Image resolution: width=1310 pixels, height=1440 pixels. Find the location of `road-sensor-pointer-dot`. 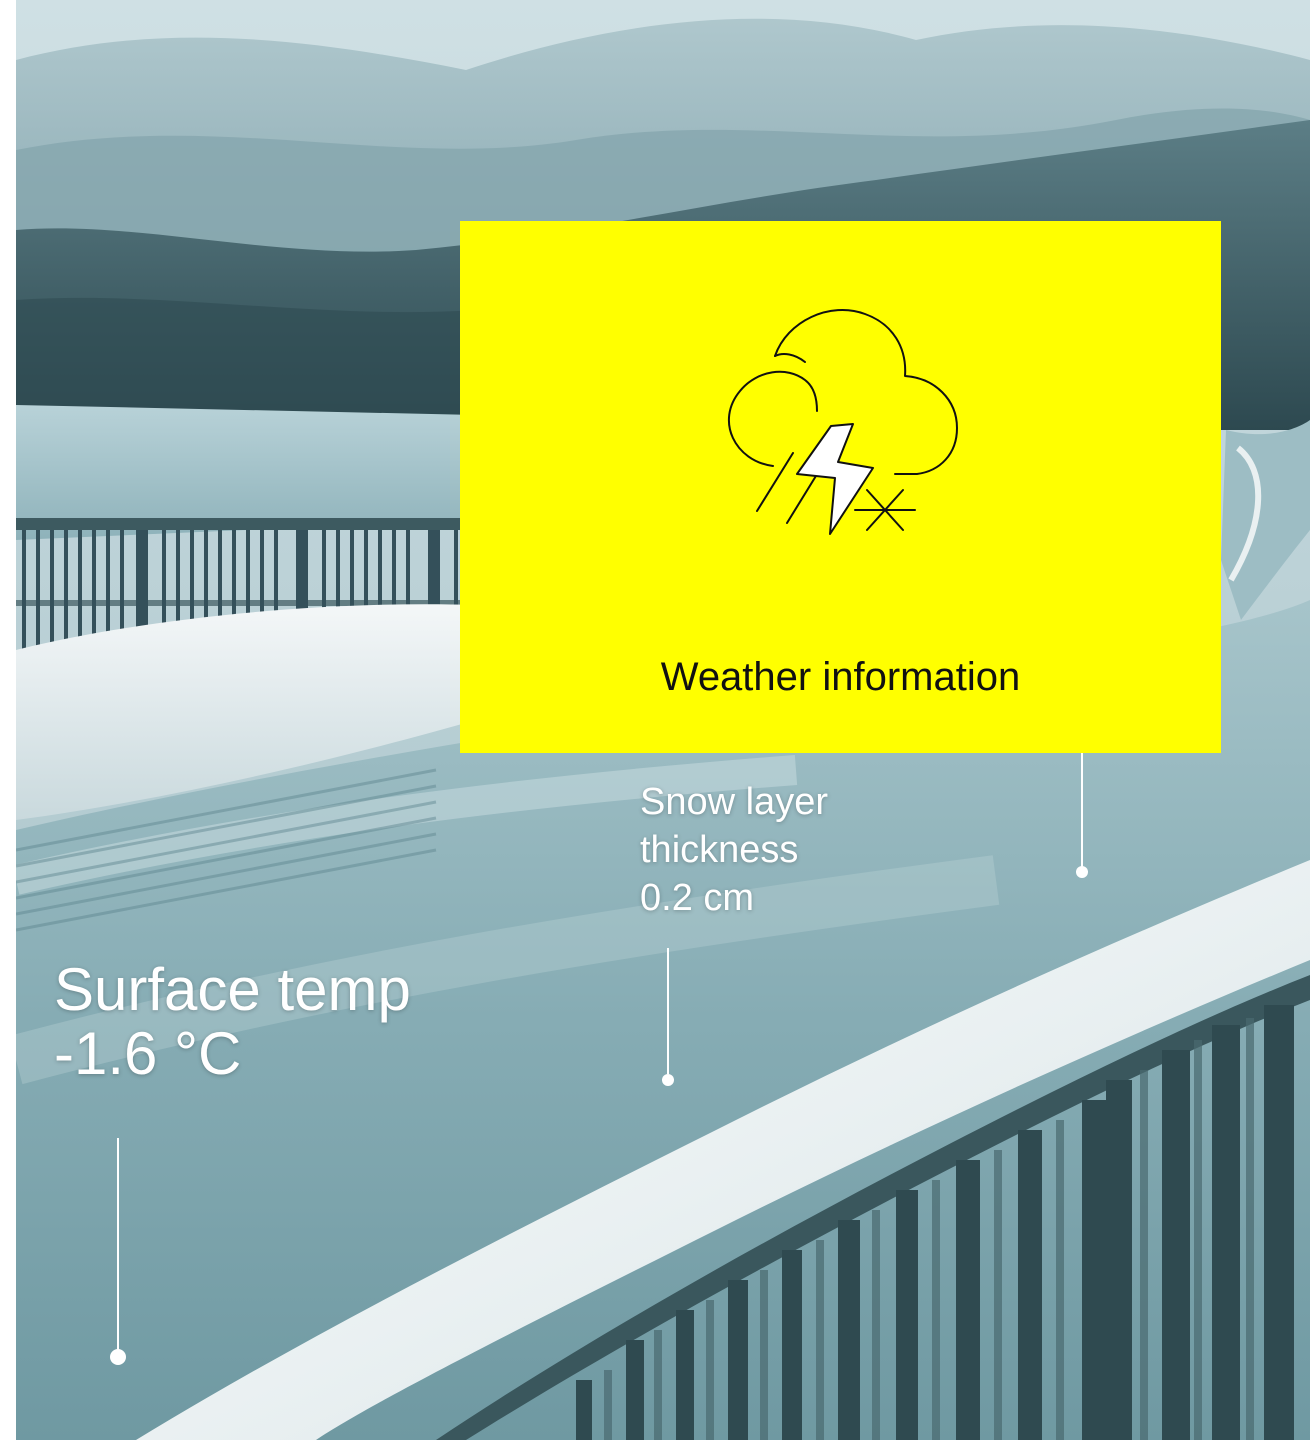

road-sensor-pointer-dot is located at coordinates (1082, 872).